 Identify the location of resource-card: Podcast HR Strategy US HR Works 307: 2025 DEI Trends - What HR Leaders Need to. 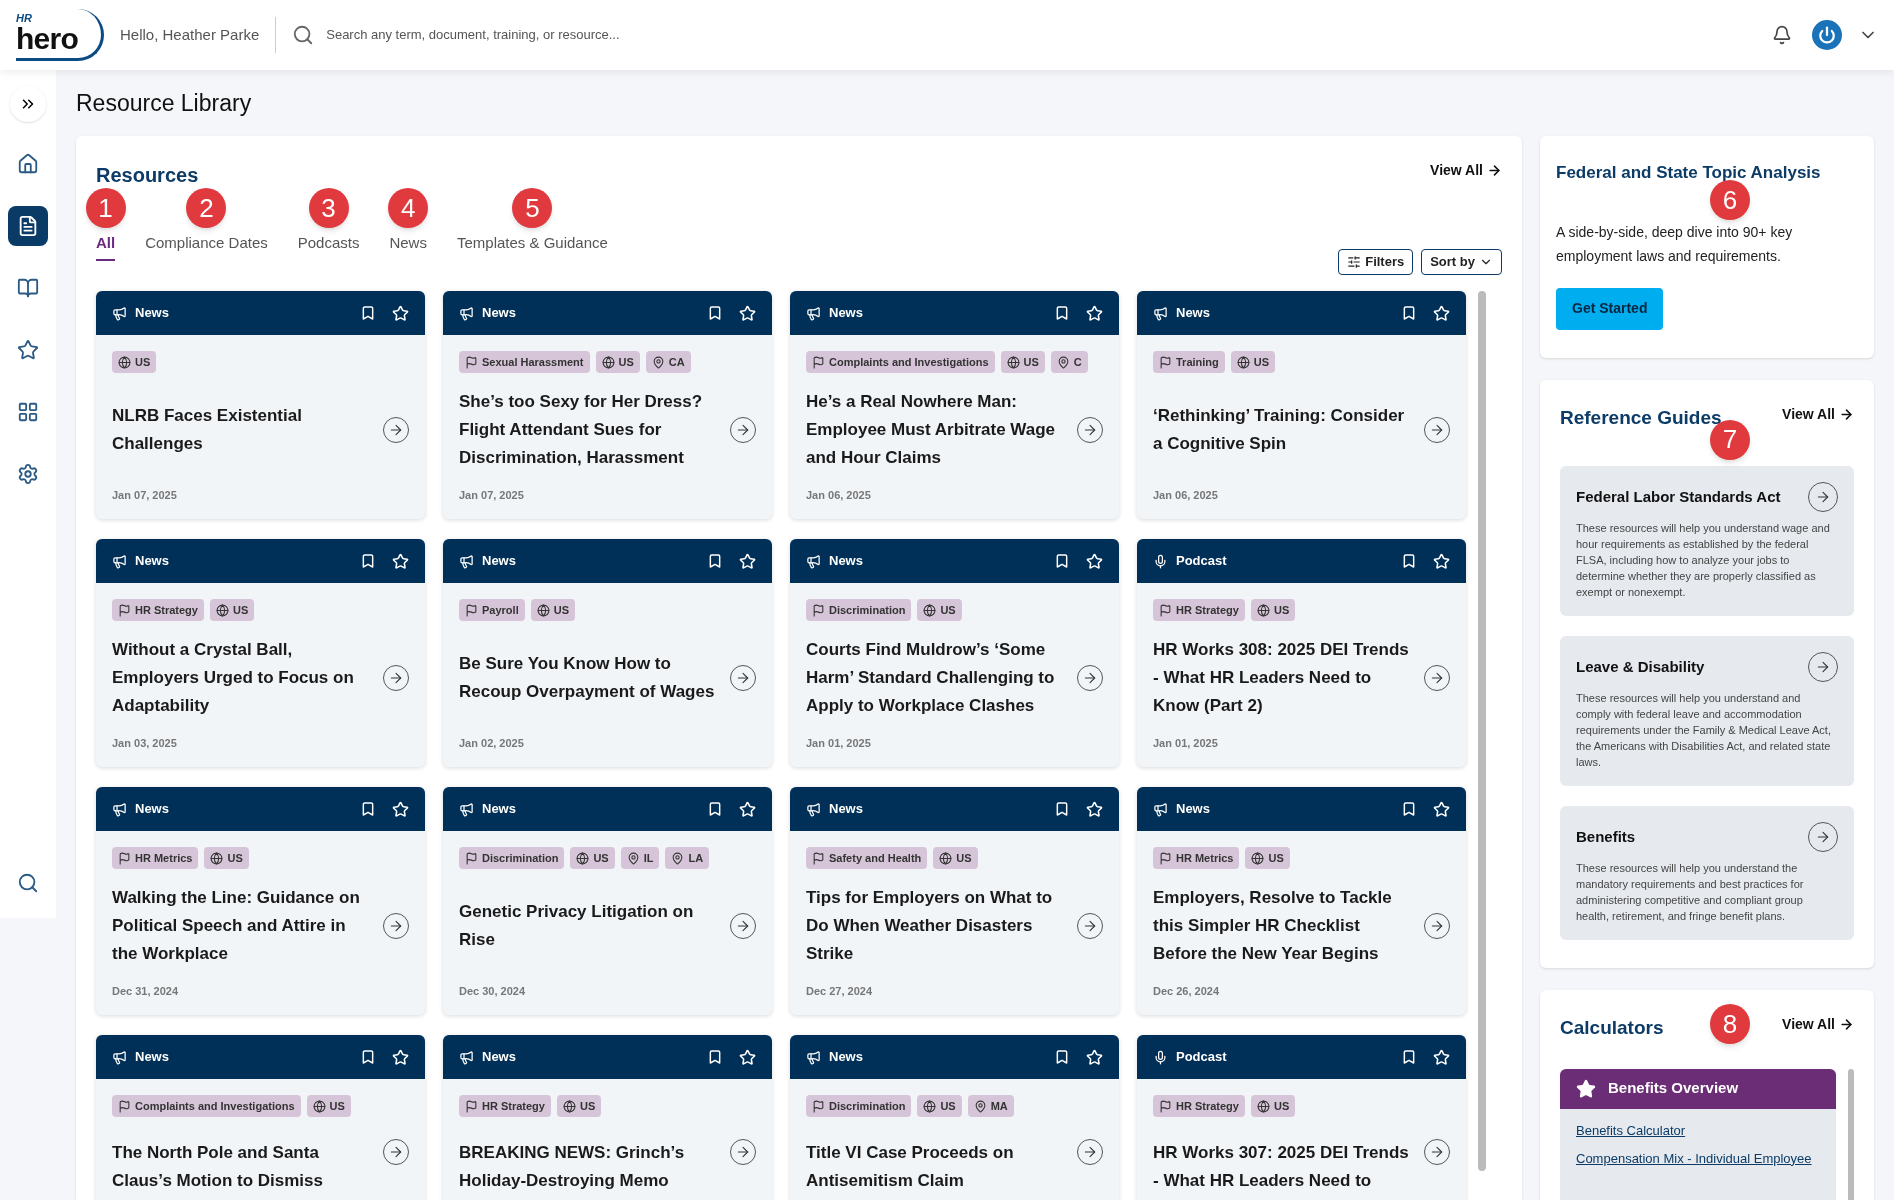
(1301, 1117).